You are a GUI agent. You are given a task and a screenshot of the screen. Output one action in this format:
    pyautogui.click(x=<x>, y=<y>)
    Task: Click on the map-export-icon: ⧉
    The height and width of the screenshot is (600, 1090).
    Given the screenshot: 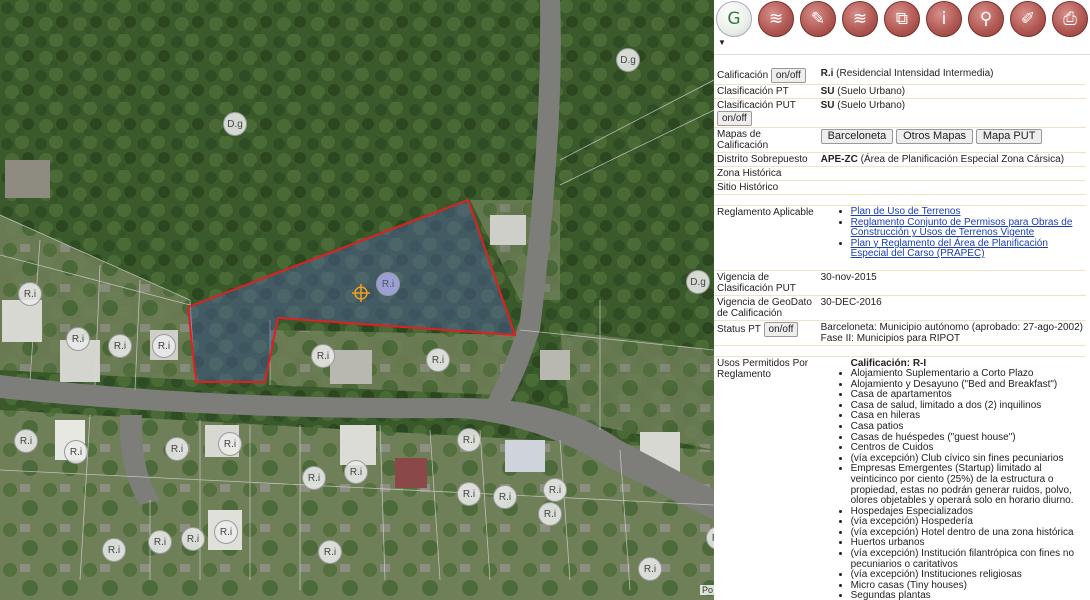 What is the action you would take?
    pyautogui.click(x=902, y=19)
    